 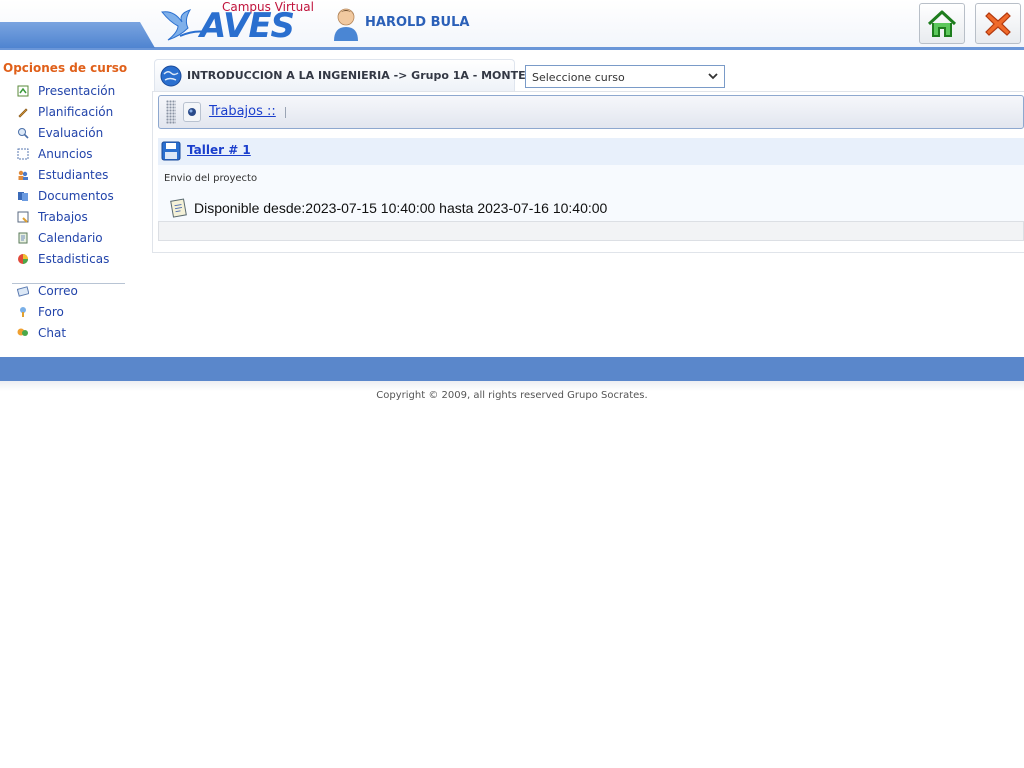 What do you see at coordinates (65, 154) in the screenshot?
I see `sidebar-item-label: Anuncios` at bounding box center [65, 154].